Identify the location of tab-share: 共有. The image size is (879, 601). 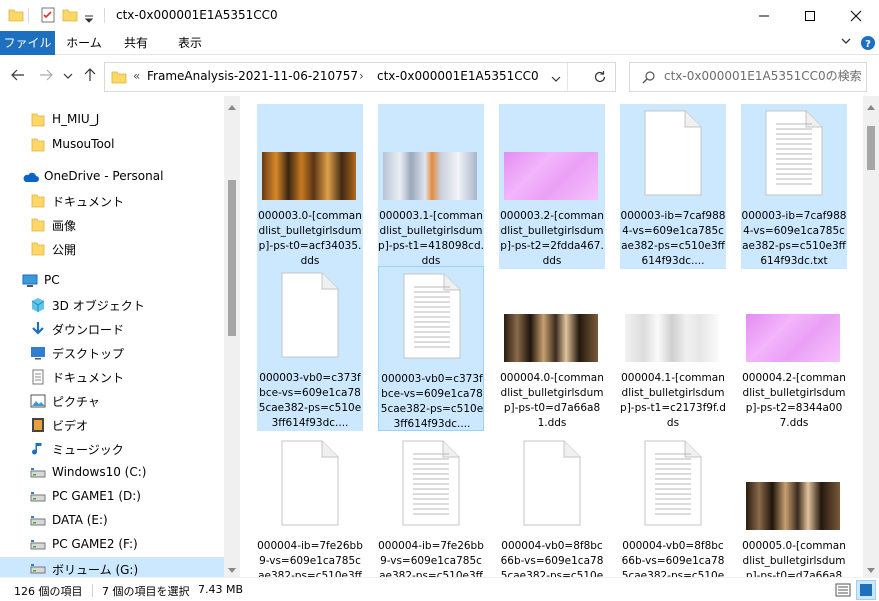
(136, 43).